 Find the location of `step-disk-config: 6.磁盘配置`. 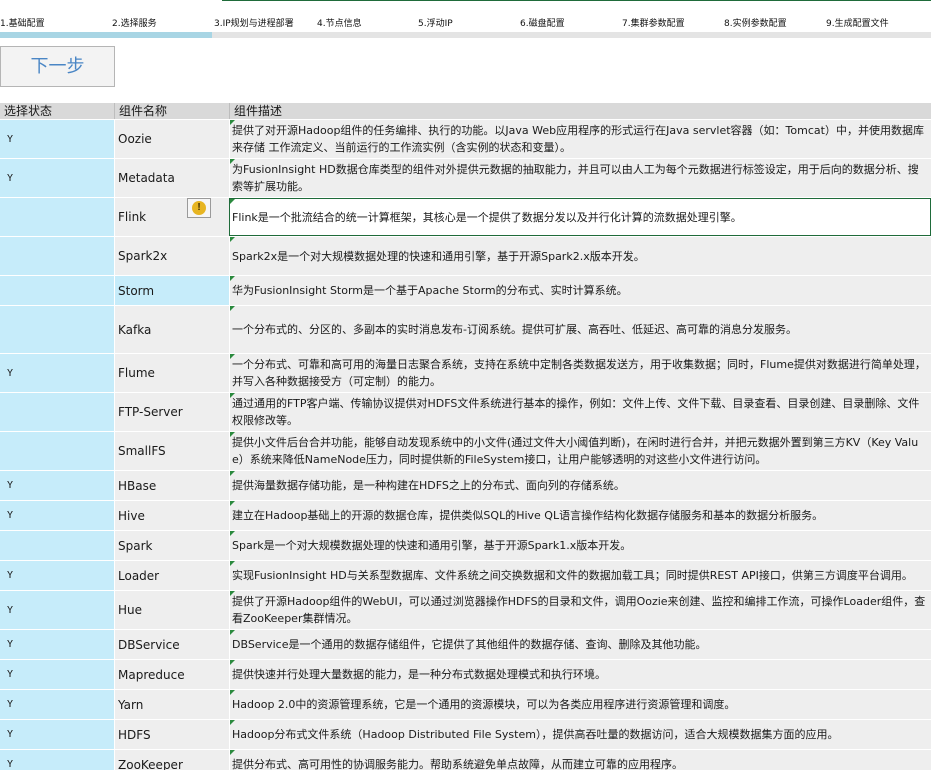

step-disk-config: 6.磁盘配置 is located at coordinates (570, 24).